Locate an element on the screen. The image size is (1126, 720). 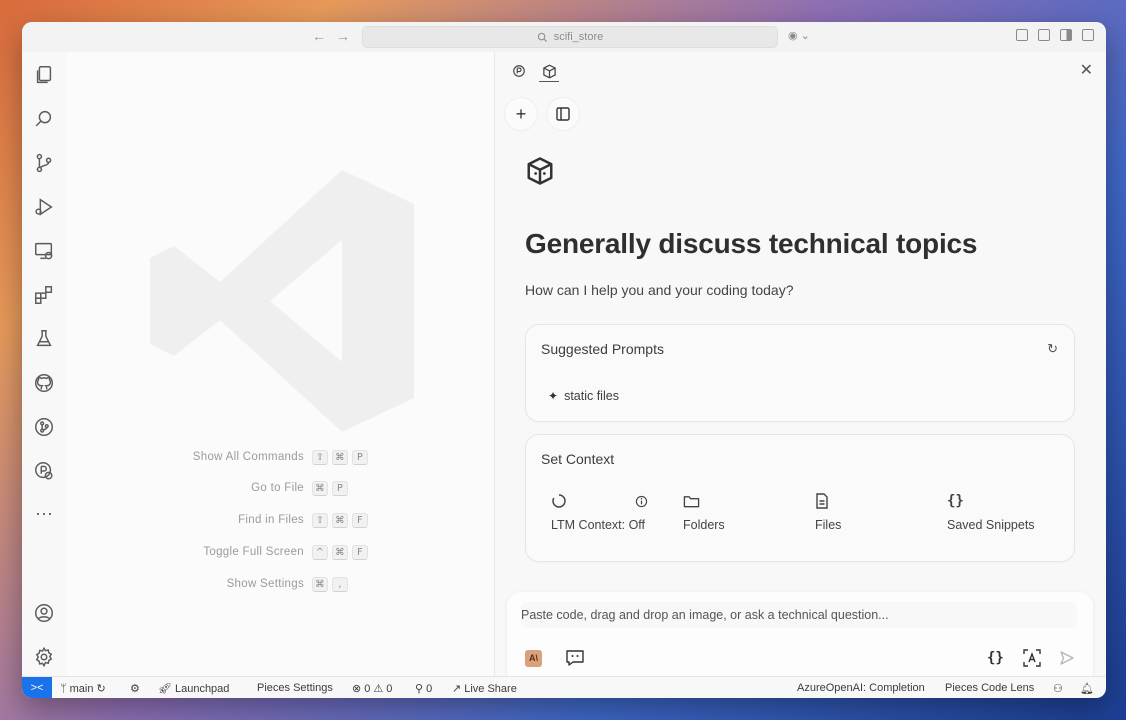
tab-pieces-home is located at coordinates (519, 71).